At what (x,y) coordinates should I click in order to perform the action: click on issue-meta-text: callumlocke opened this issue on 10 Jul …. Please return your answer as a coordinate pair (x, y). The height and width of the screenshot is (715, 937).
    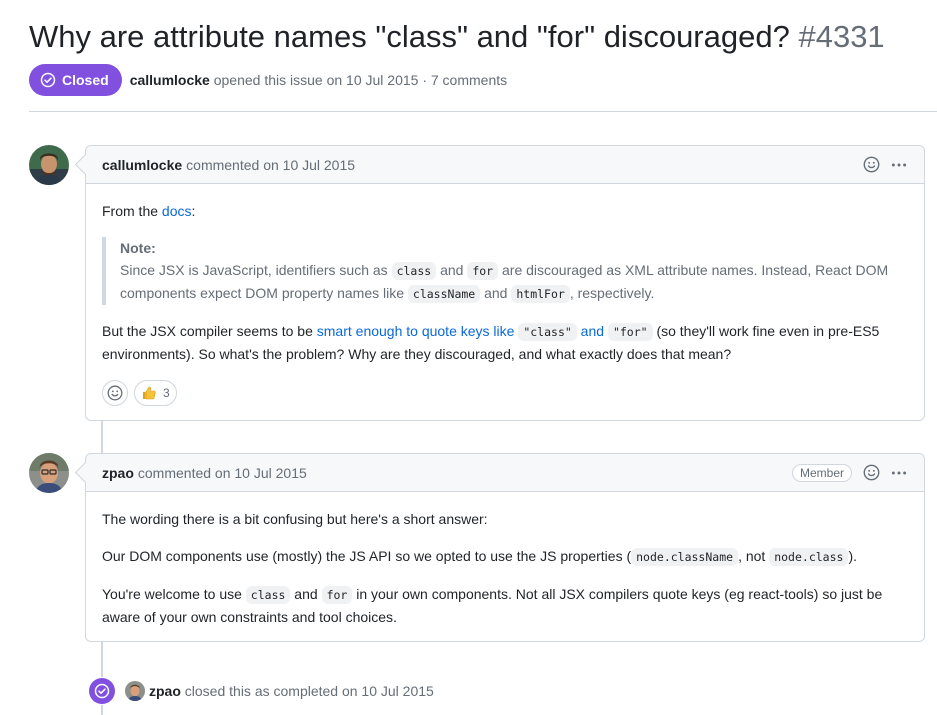
    Looking at the image, I should click on (318, 80).